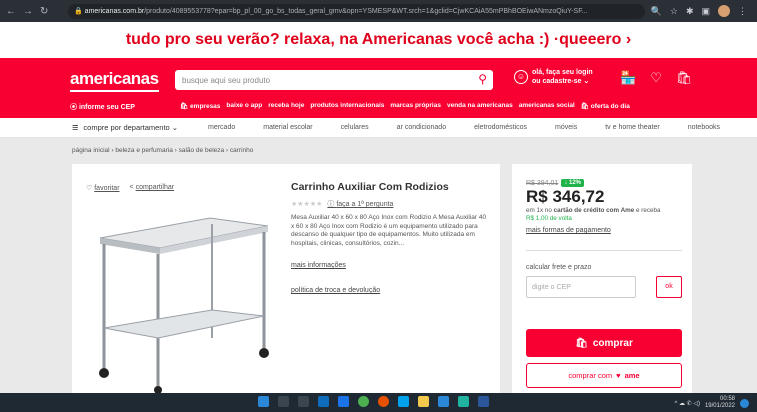  I want to click on cond-text1: em 1x no, so click(540, 210).